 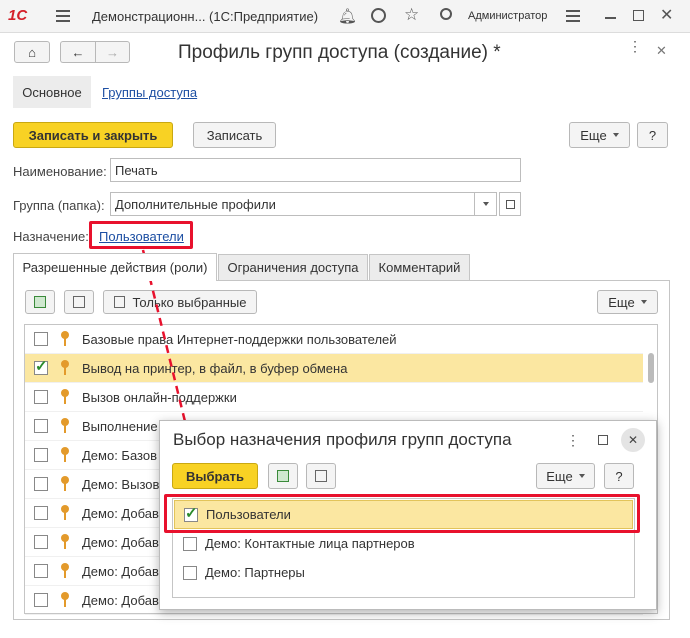 What do you see at coordinates (573, 440) in the screenshot?
I see `dialog-more-menu-icon: ⋮` at bounding box center [573, 440].